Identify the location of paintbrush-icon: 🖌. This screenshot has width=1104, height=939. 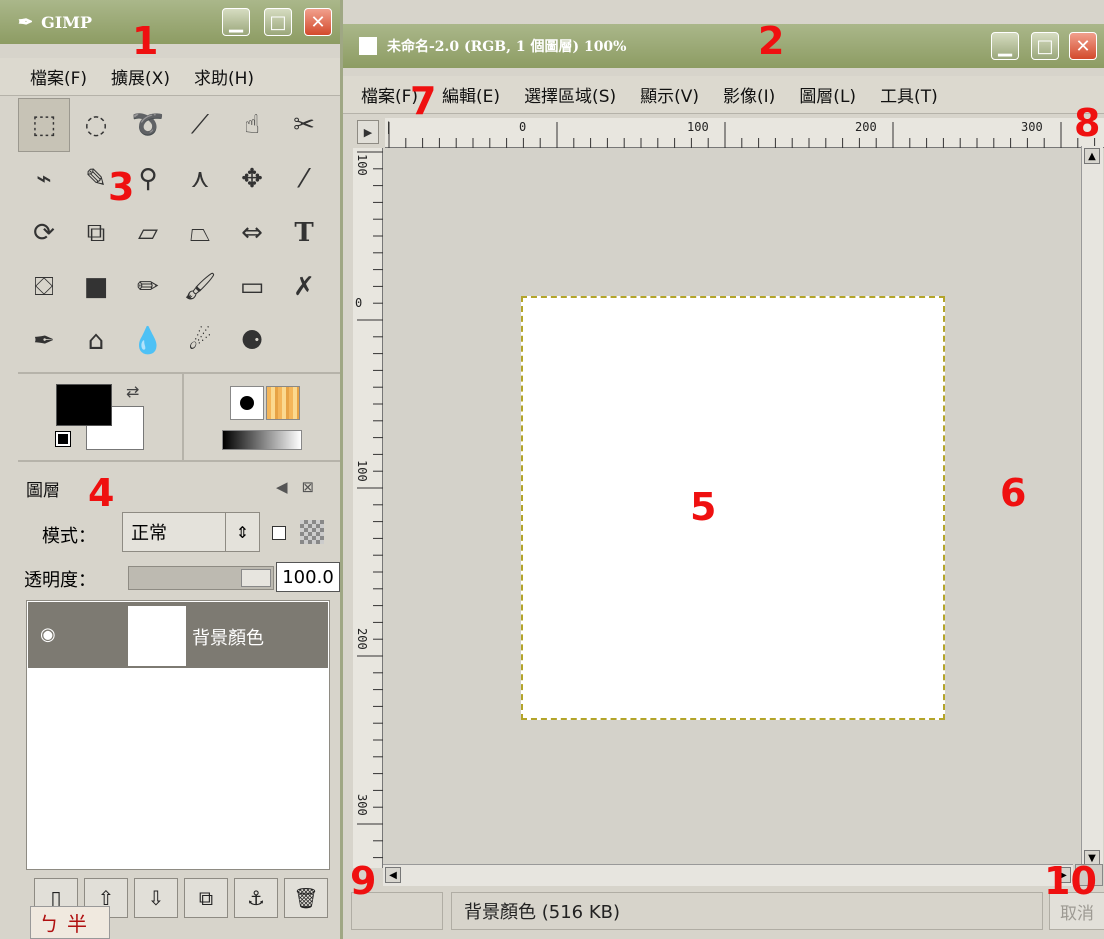
(200, 287).